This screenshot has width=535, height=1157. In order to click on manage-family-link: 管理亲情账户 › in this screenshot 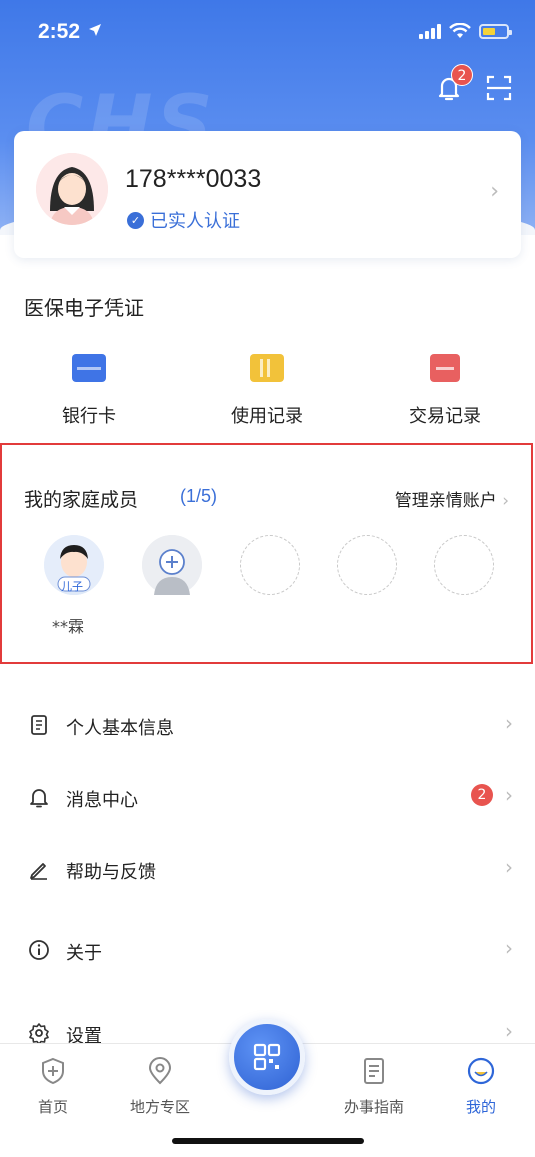, I will do `click(452, 498)`.